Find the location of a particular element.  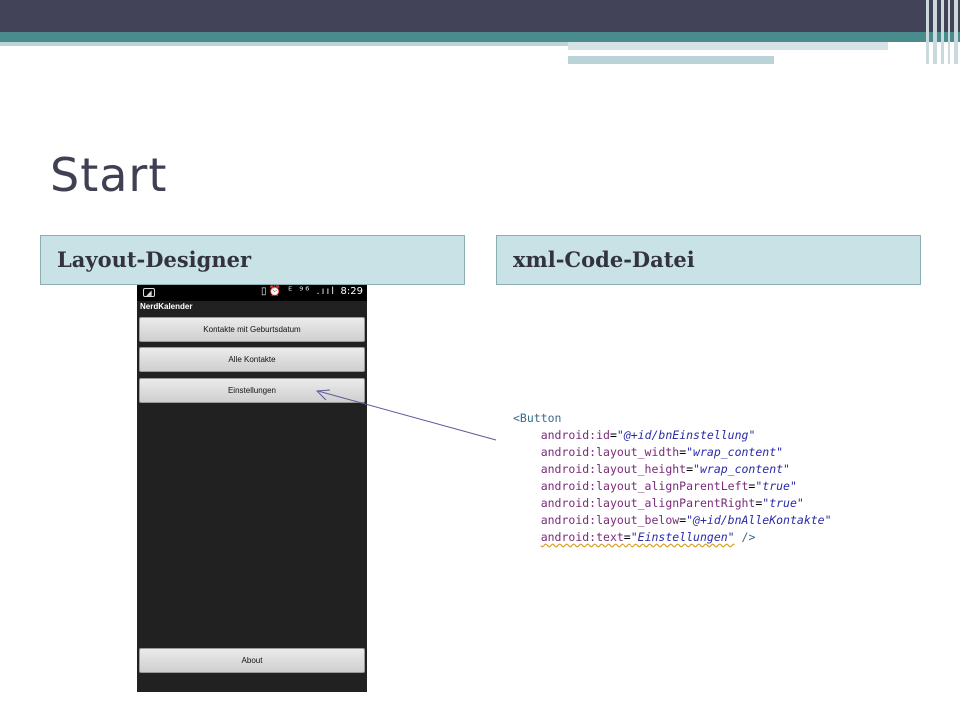

code-attr: android:id is located at coordinates (575, 435).